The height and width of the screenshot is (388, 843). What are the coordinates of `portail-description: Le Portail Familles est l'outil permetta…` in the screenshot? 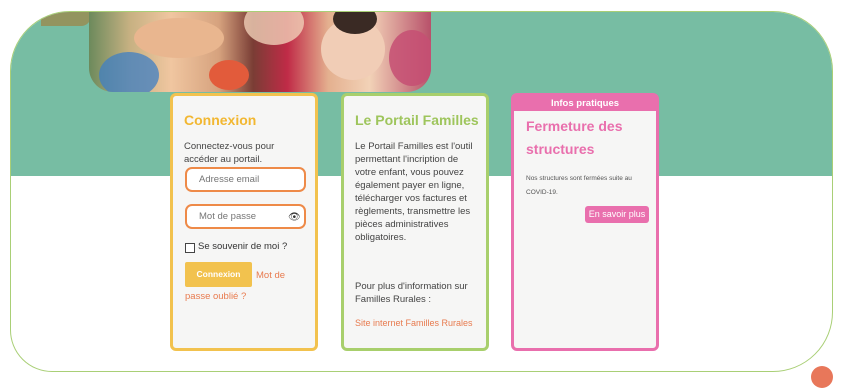 It's located at (417, 192).